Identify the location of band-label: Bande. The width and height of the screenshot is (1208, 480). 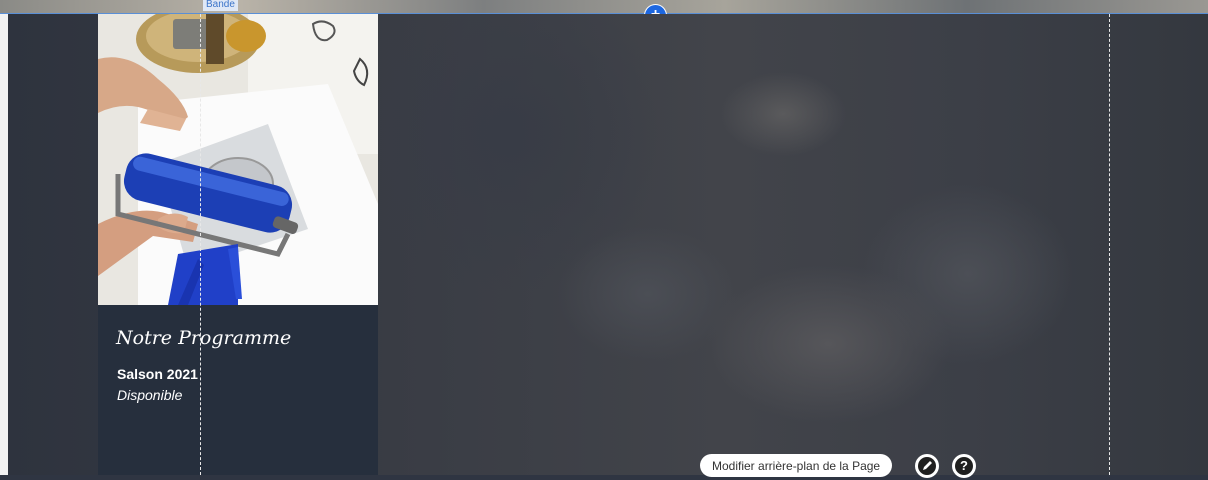
(220, 5).